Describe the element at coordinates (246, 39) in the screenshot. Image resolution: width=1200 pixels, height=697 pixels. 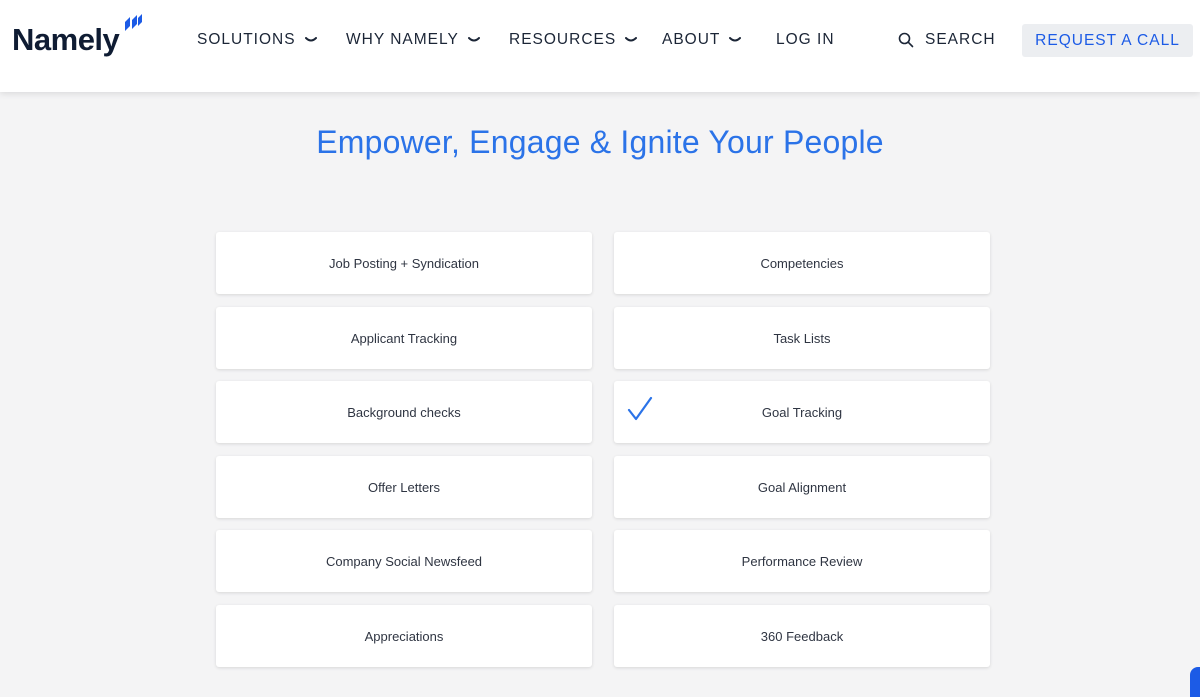
I see `nav-solutions-label: SOLUTIONS` at that location.